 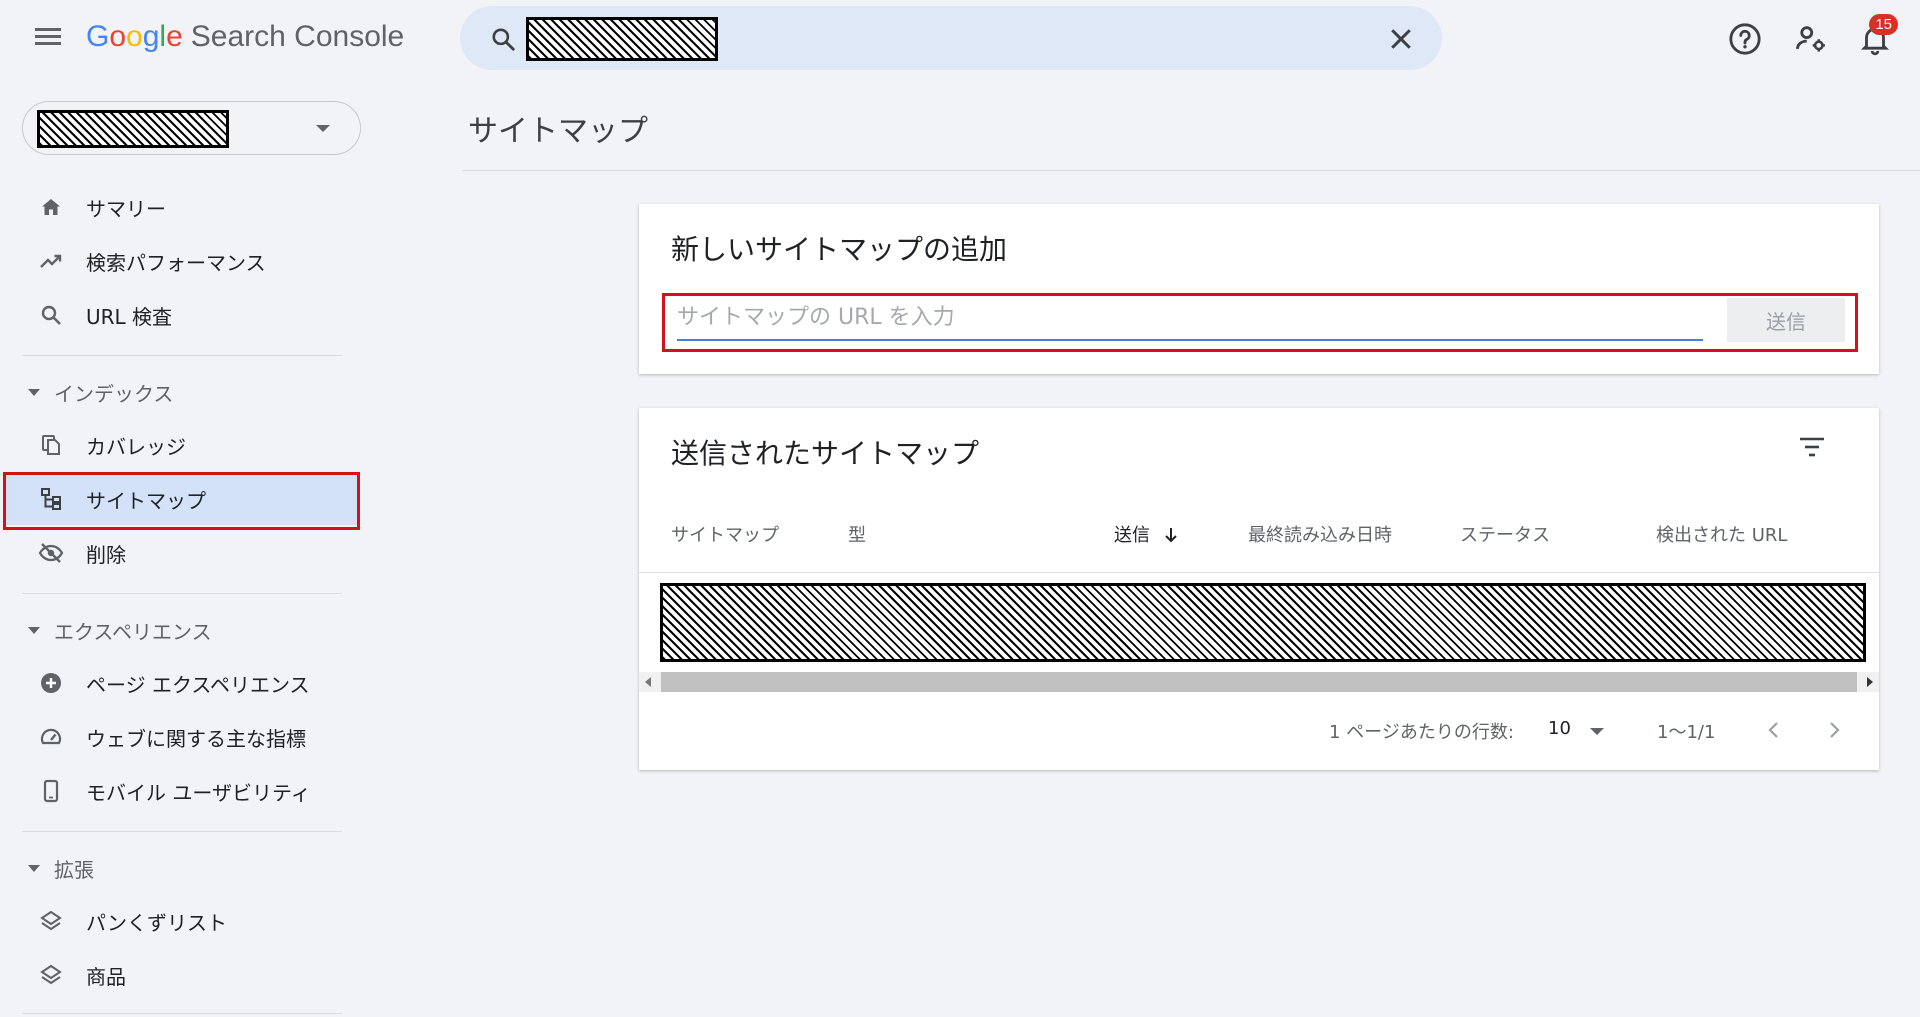 What do you see at coordinates (558, 131) in the screenshot?
I see `page-title: サイトマップ` at bounding box center [558, 131].